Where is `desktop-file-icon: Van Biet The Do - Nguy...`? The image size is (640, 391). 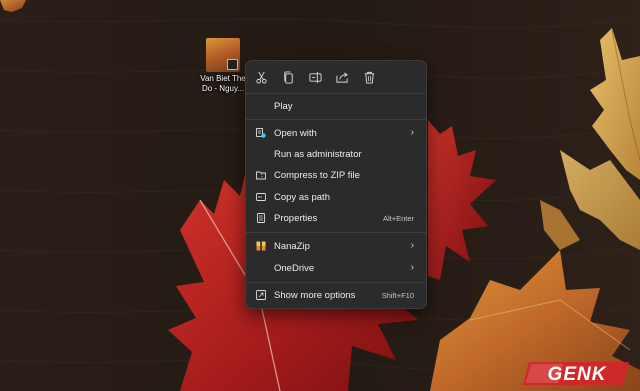 desktop-file-icon: Van Biet The Do - Nguy... is located at coordinates (223, 66).